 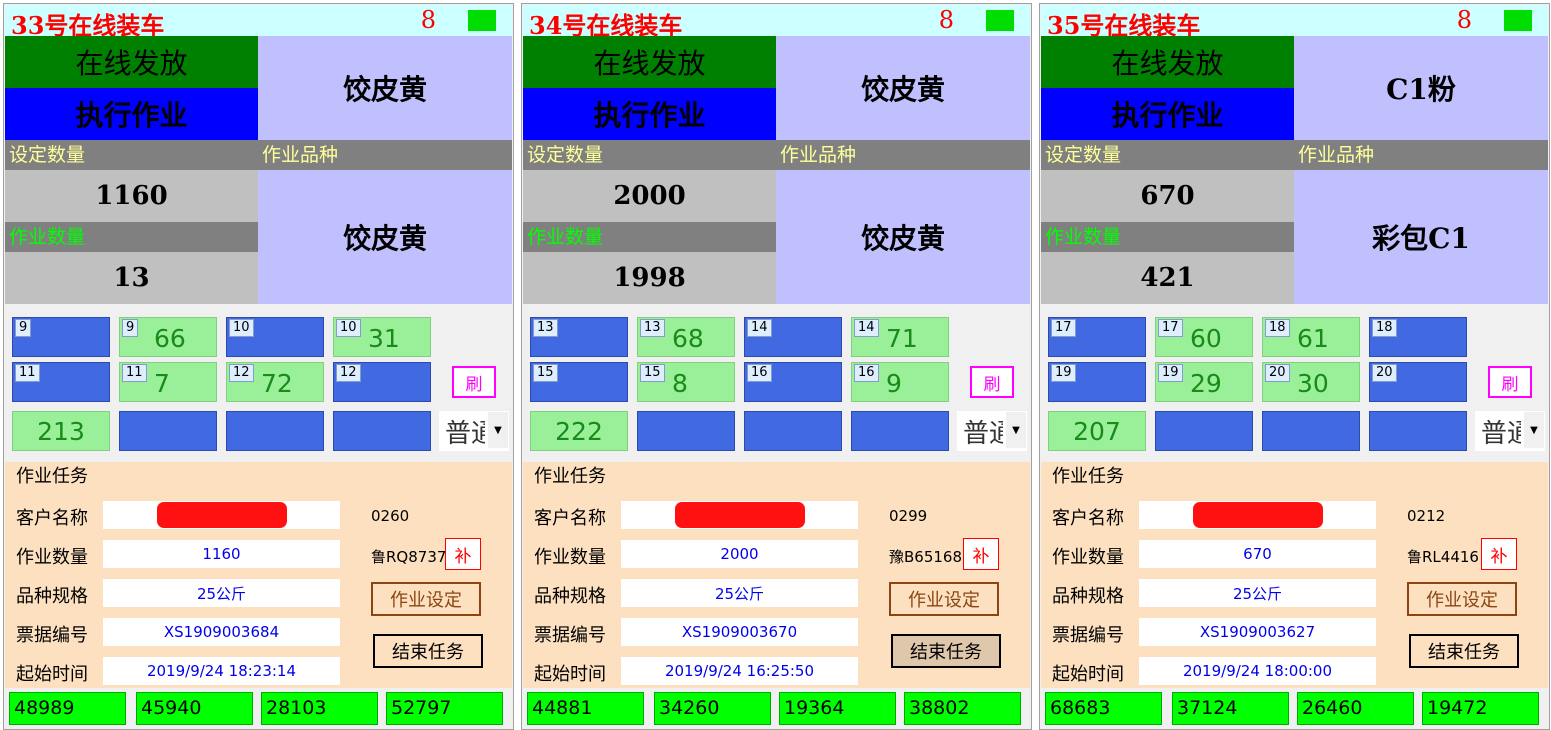 I want to click on label-product: 作业品种, so click(x=1336, y=155).